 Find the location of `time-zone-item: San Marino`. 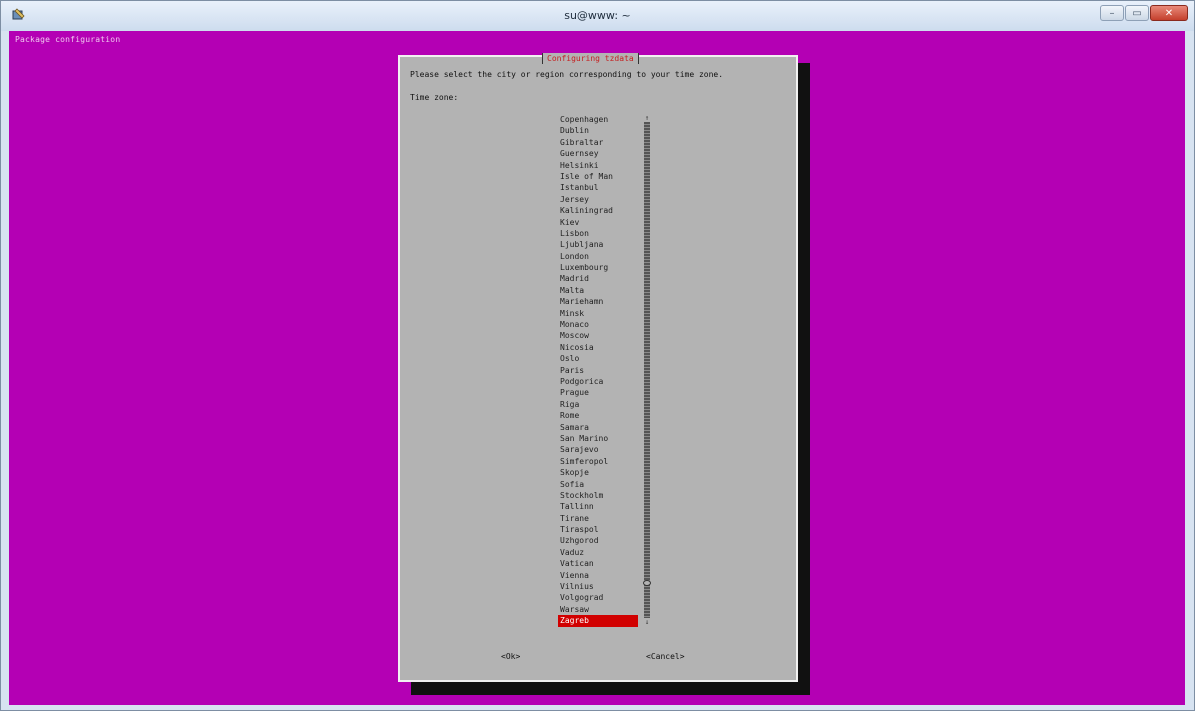

time-zone-item: San Marino is located at coordinates (598, 438).